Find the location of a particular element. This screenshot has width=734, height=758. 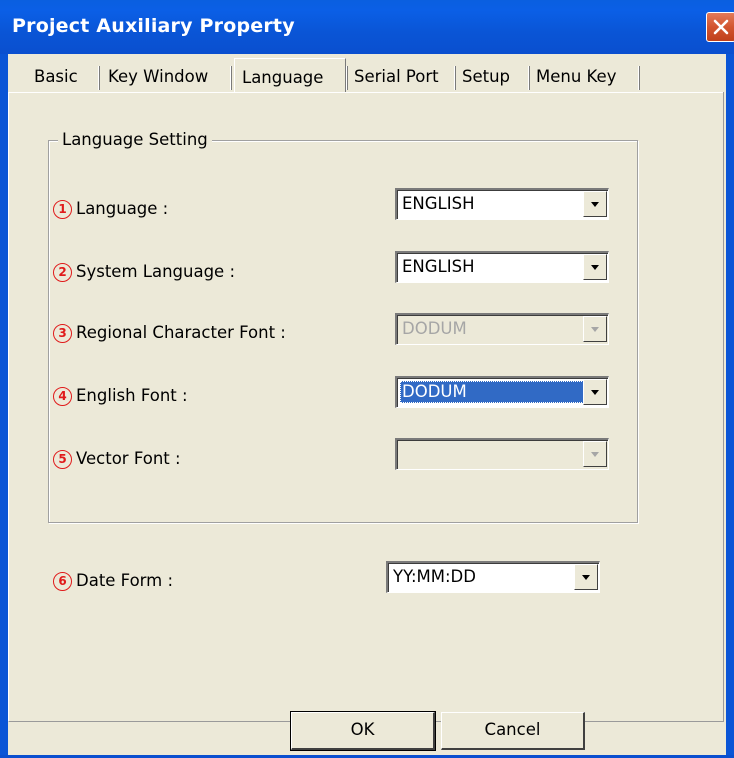

regional-character-font-label: Regional Character Font : is located at coordinates (181, 332).